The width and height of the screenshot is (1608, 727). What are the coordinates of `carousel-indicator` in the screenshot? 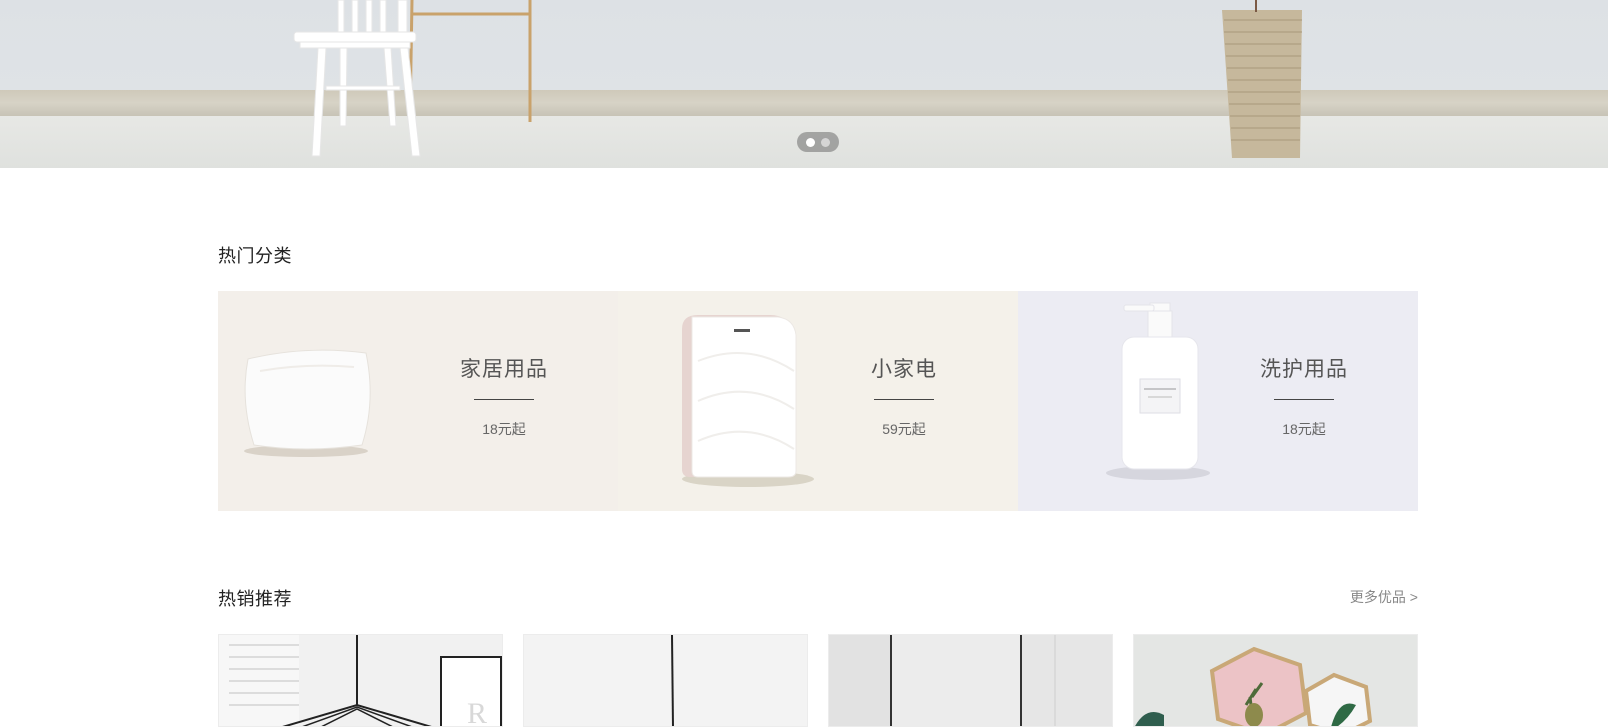 It's located at (818, 142).